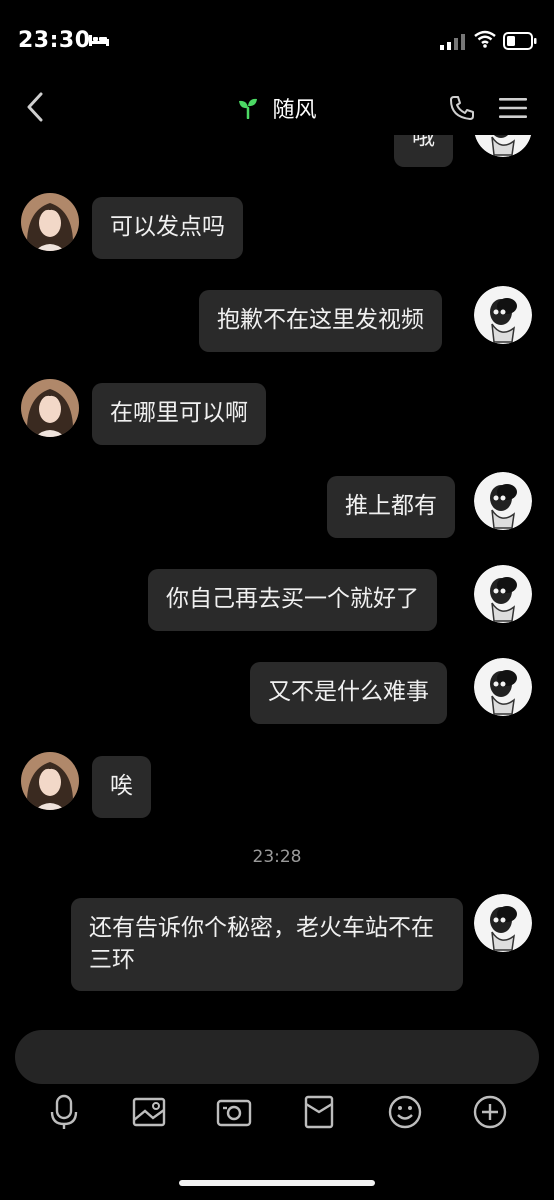  I want to click on image-icon, so click(149, 1112).